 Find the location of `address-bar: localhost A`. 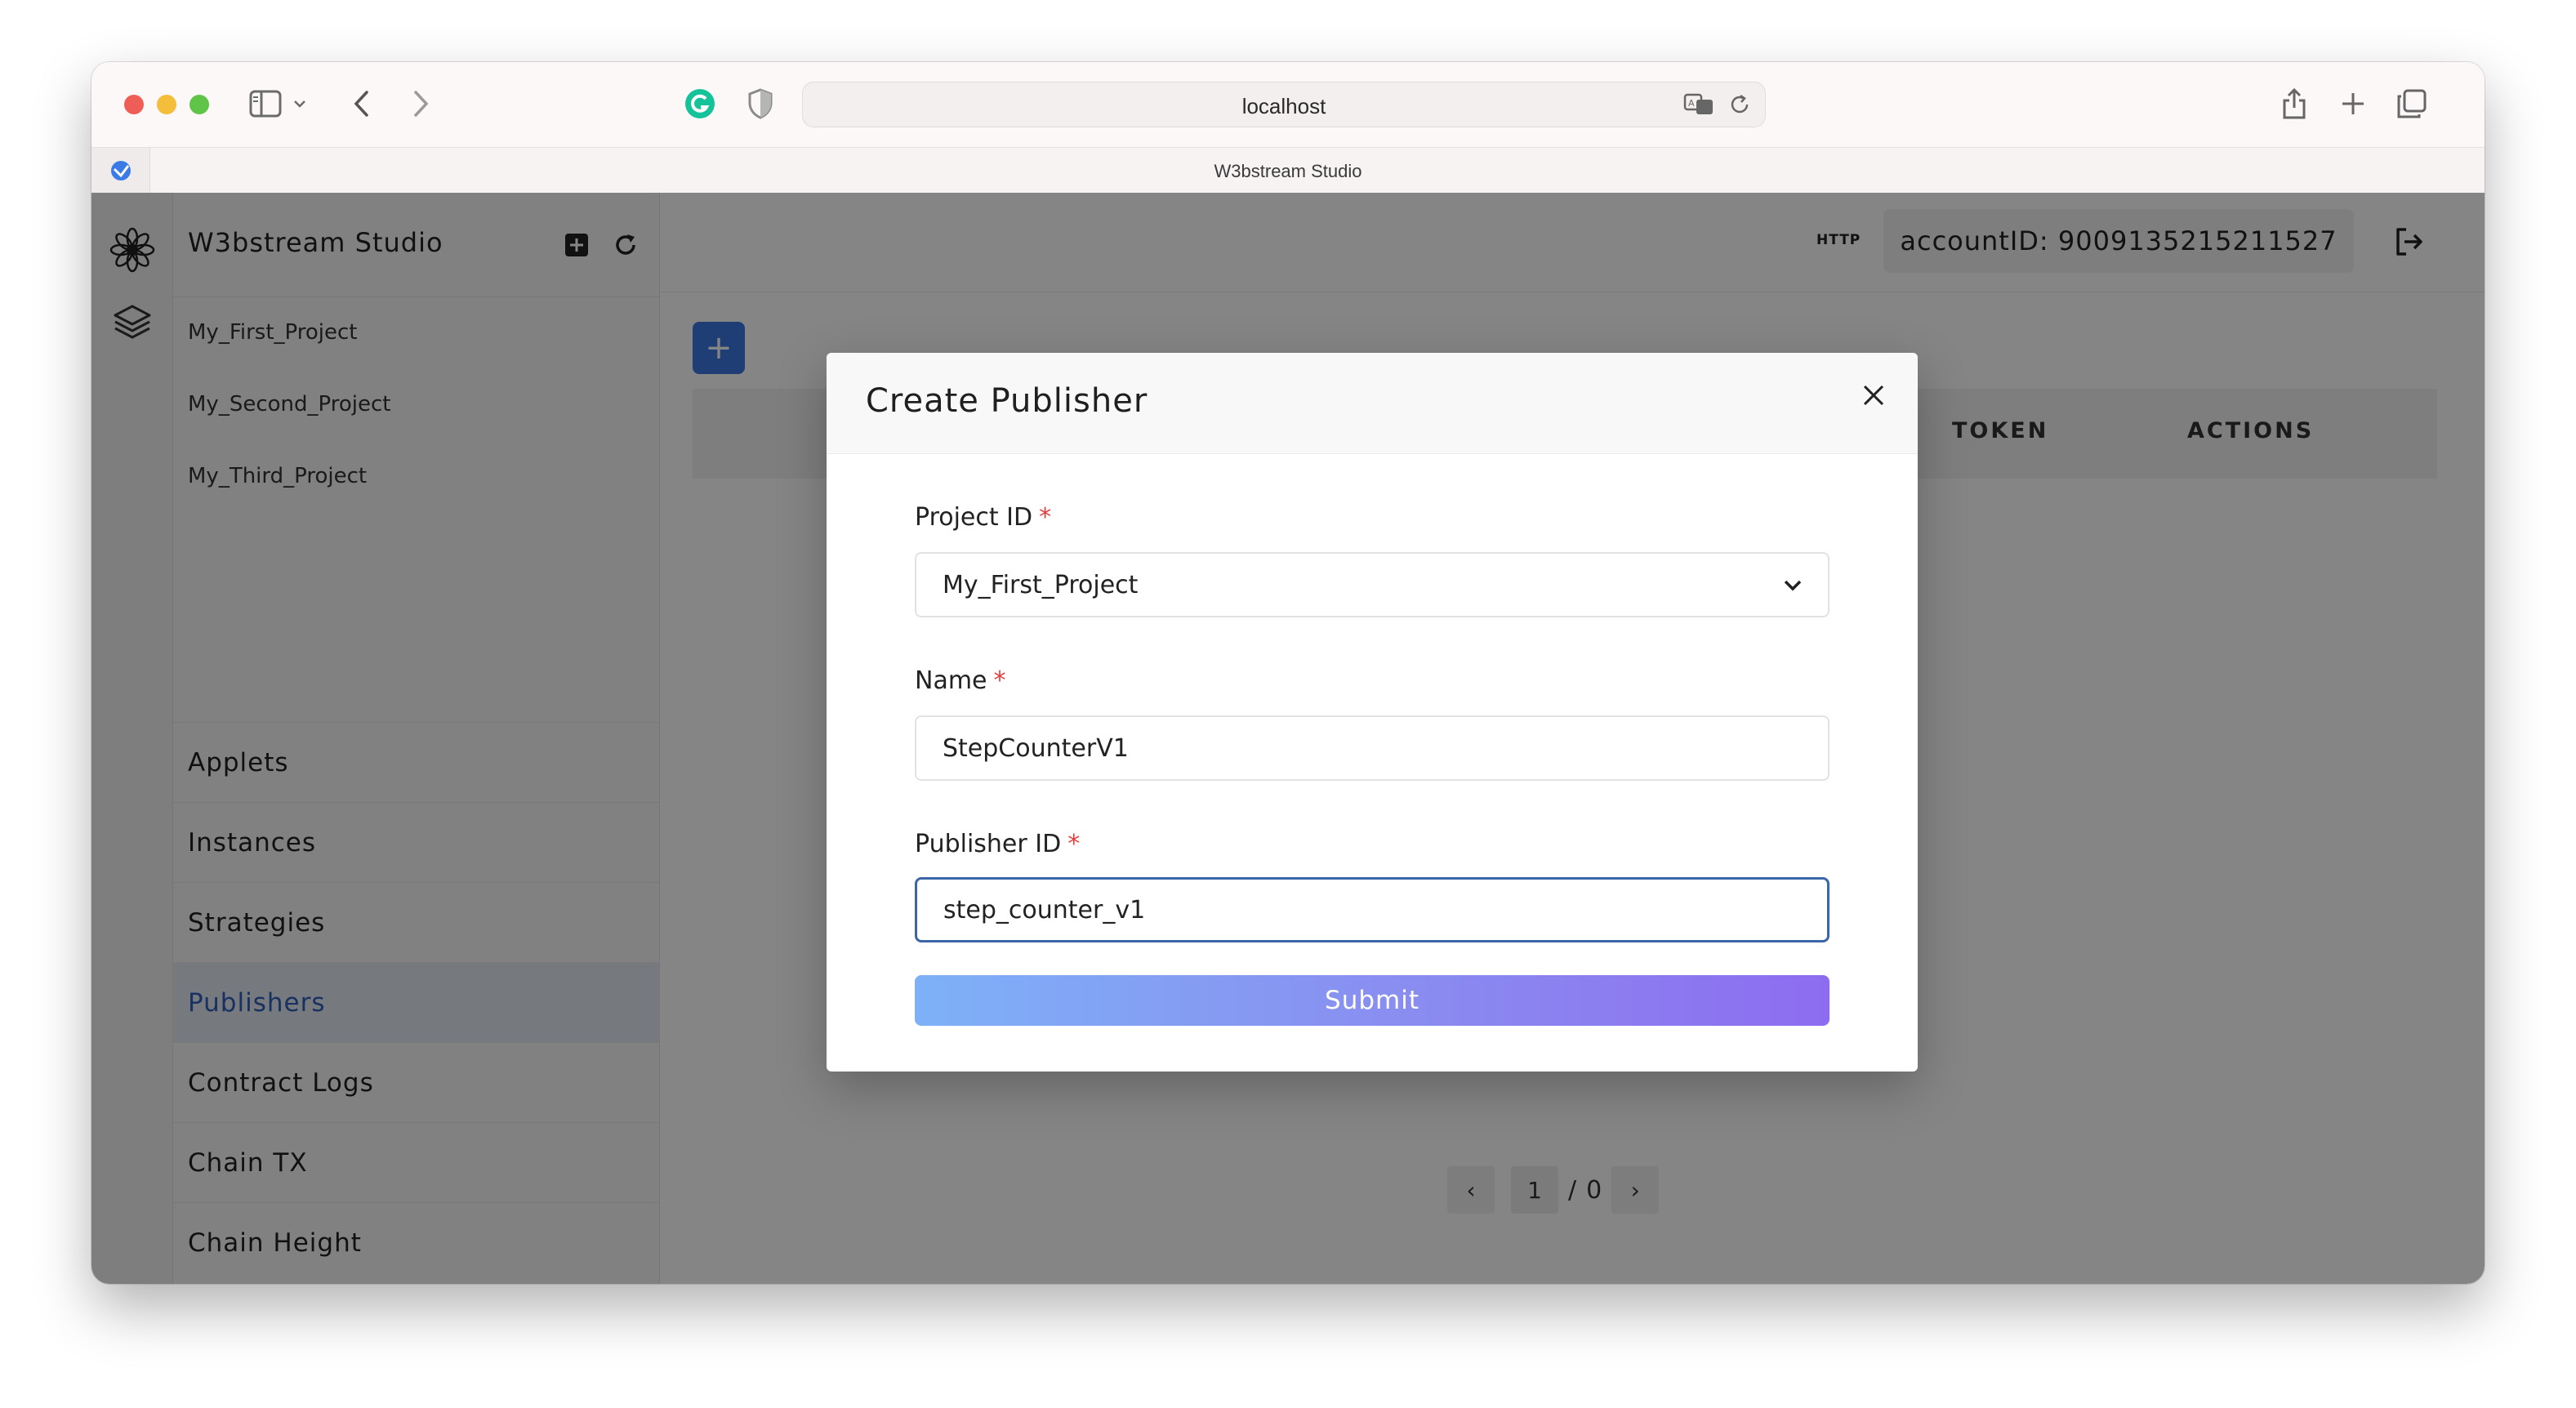

address-bar: localhost A is located at coordinates (1284, 104).